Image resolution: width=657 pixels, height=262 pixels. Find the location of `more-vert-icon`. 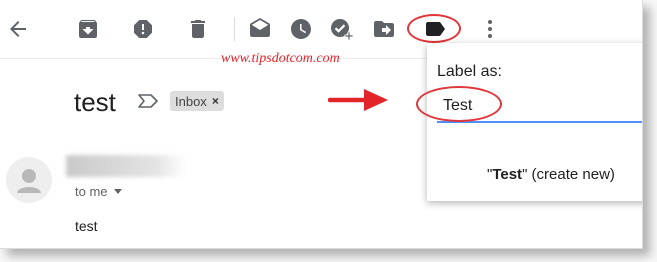

more-vert-icon is located at coordinates (490, 29).